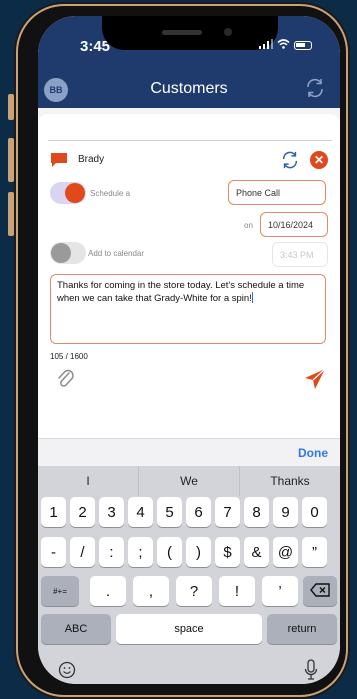 The image size is (357, 699). I want to click on key-period: ., so click(108, 591).